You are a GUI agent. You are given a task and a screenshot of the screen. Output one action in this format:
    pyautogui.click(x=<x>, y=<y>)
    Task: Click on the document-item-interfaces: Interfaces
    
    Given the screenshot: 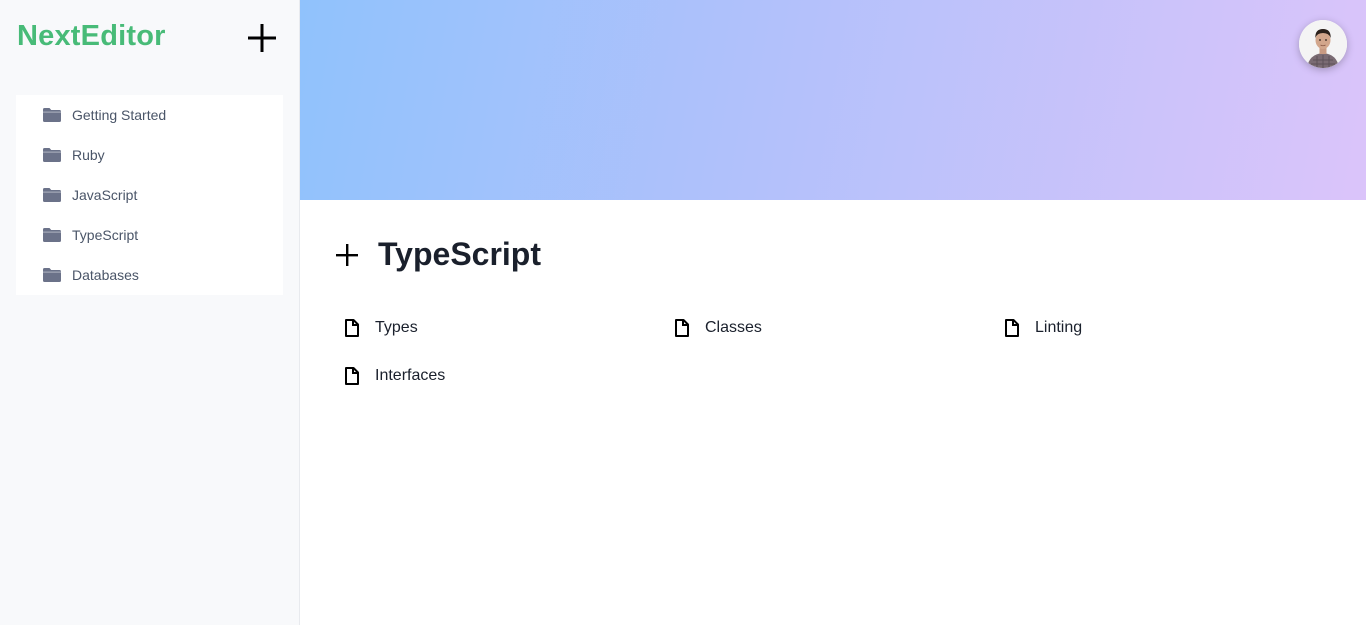 What is the action you would take?
    pyautogui.click(x=510, y=376)
    